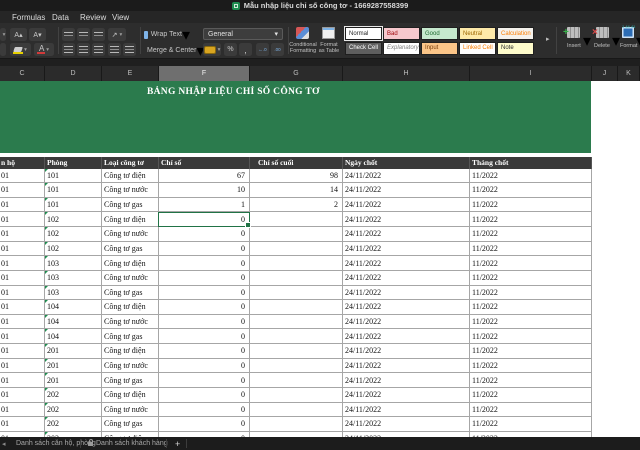  I want to click on cell-r18-c4: 0, so click(204, 424).